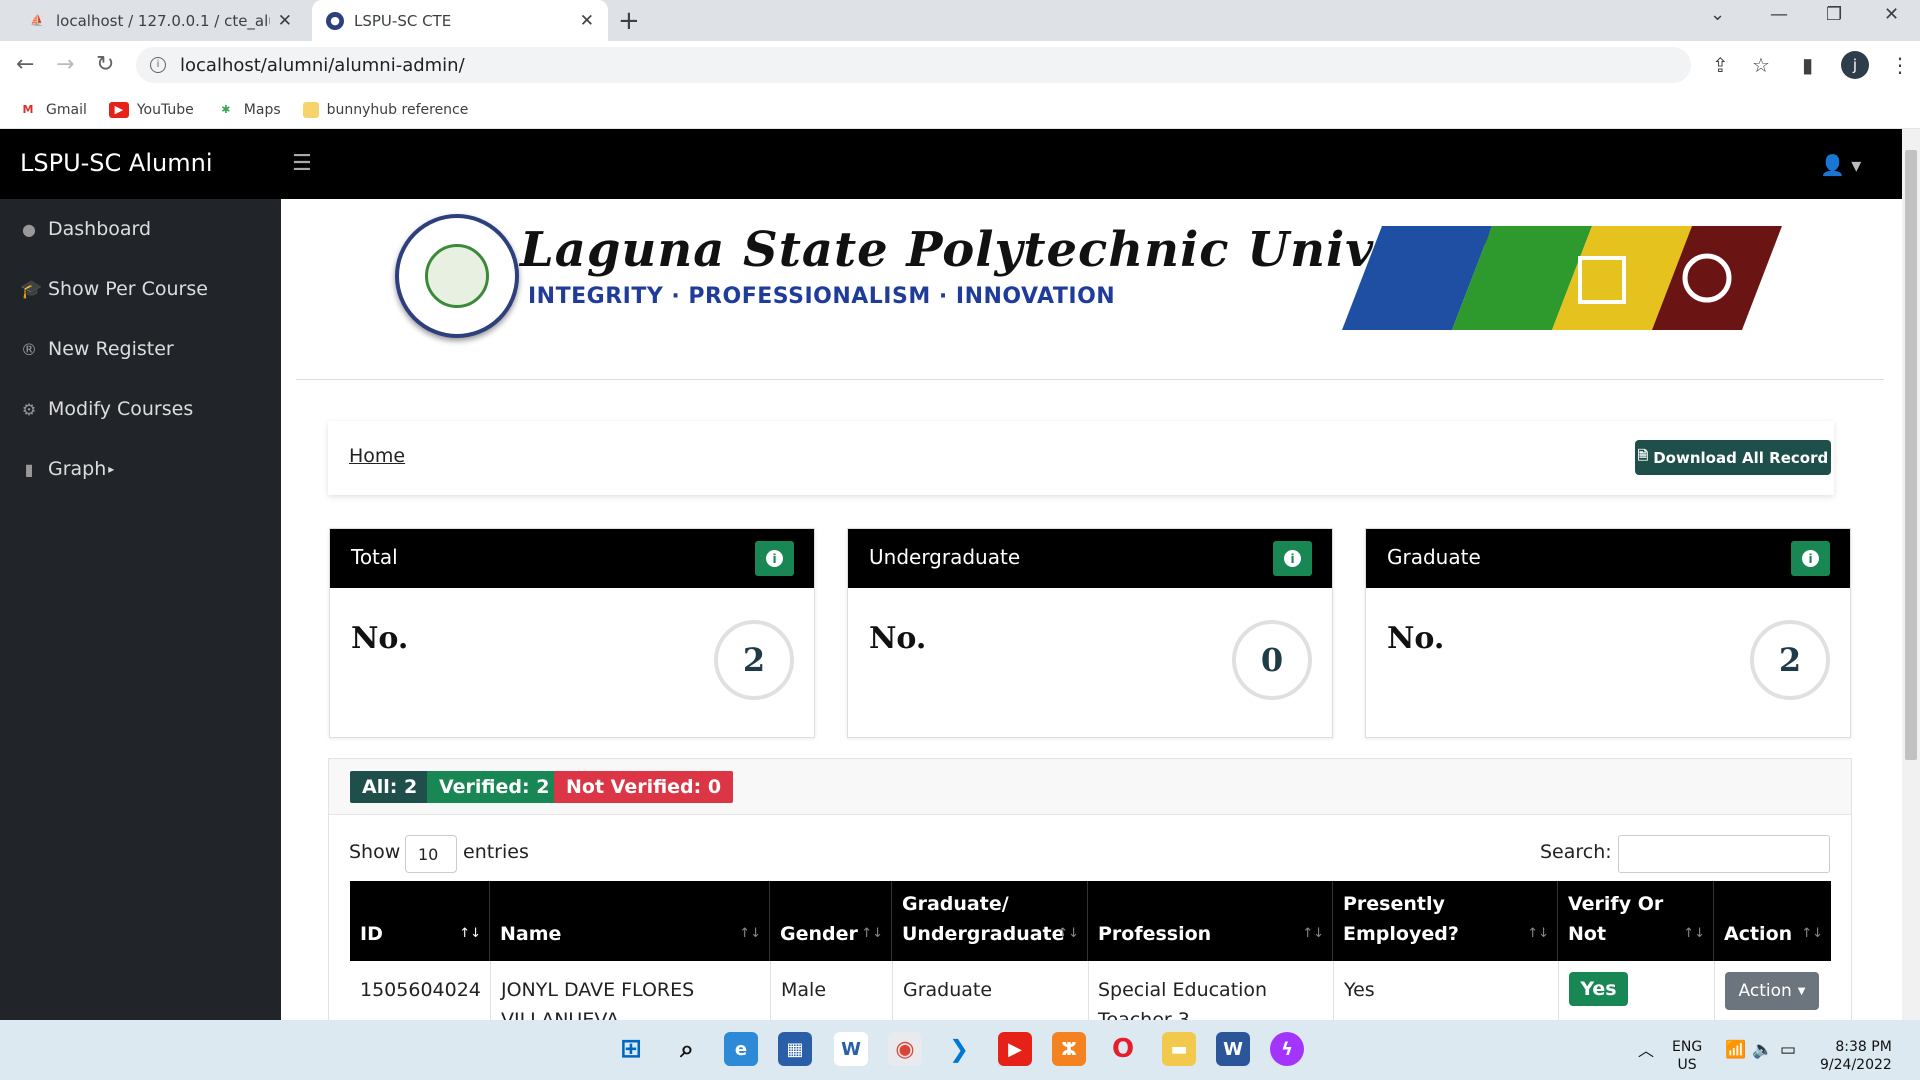 This screenshot has width=1920, height=1080. What do you see at coordinates (631, 1049) in the screenshot?
I see `windows-start-icon: ⊞` at bounding box center [631, 1049].